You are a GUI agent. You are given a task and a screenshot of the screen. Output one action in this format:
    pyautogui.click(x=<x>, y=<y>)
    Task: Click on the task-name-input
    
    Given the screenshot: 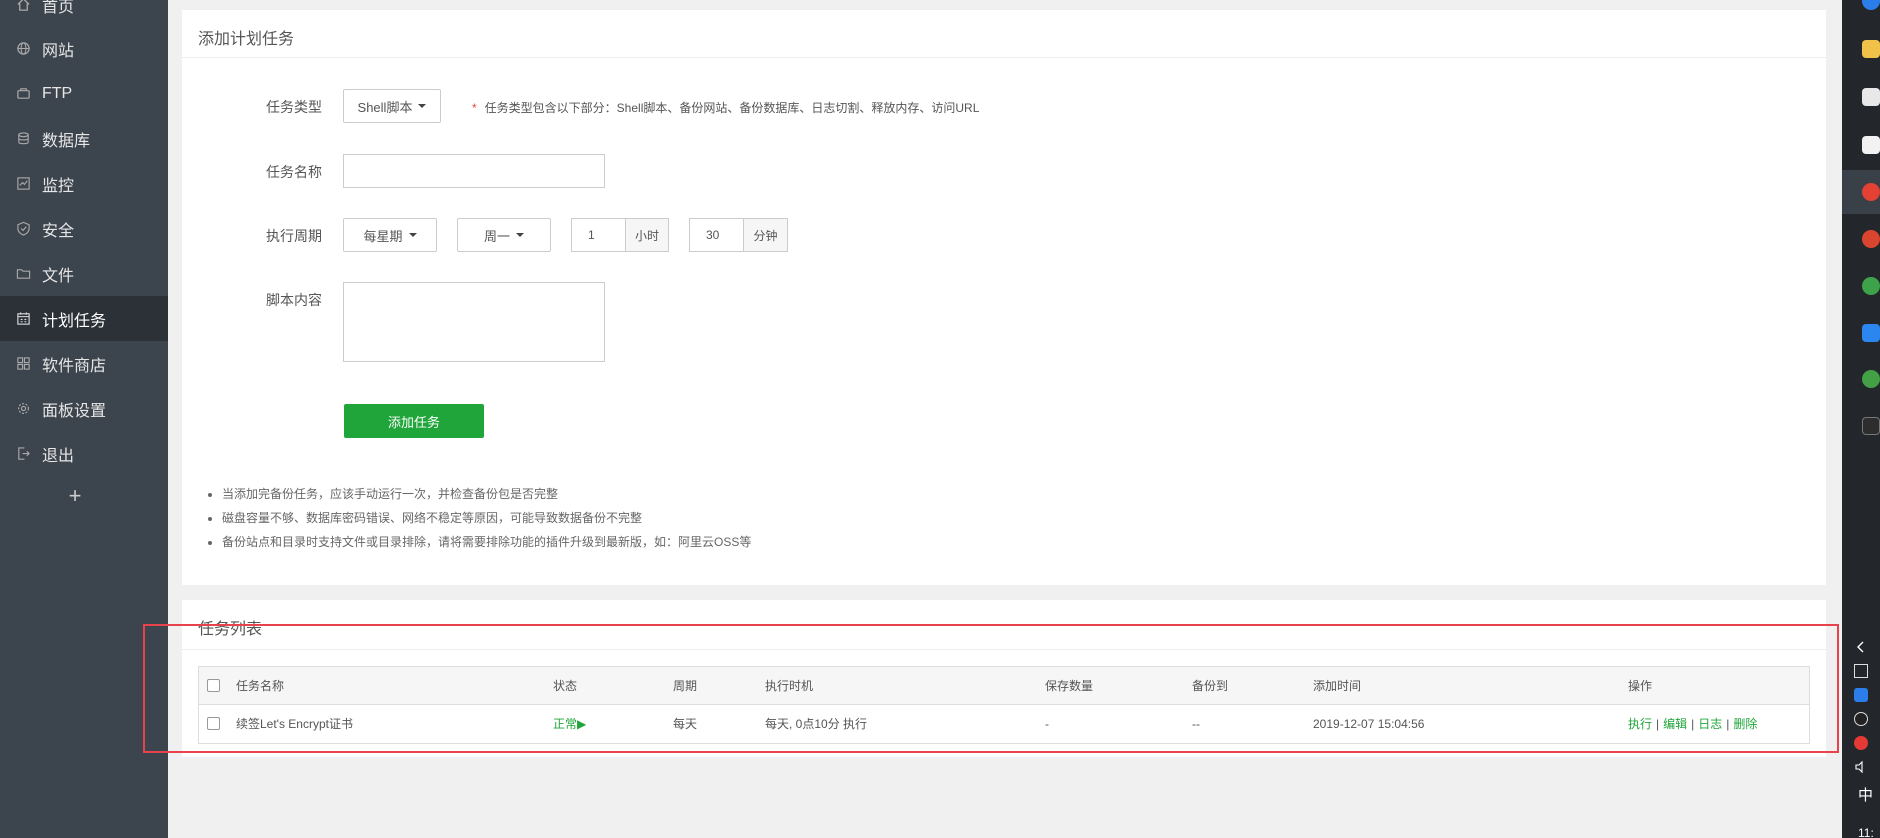 What is the action you would take?
    pyautogui.click(x=474, y=171)
    